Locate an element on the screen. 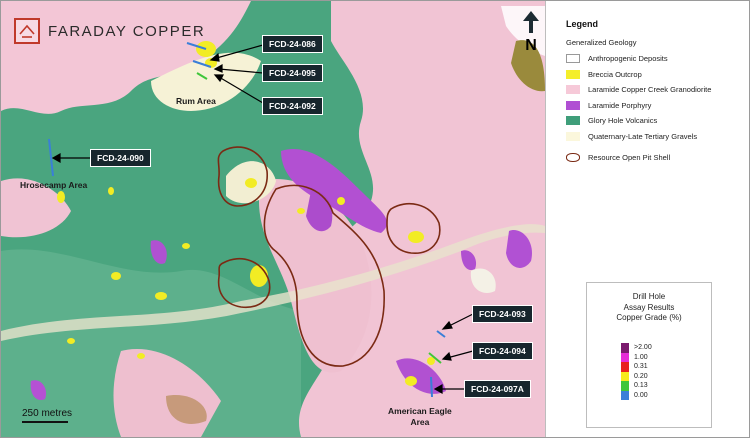 The width and height of the screenshot is (750, 438). grade-level: 0.00 is located at coordinates (636, 395).